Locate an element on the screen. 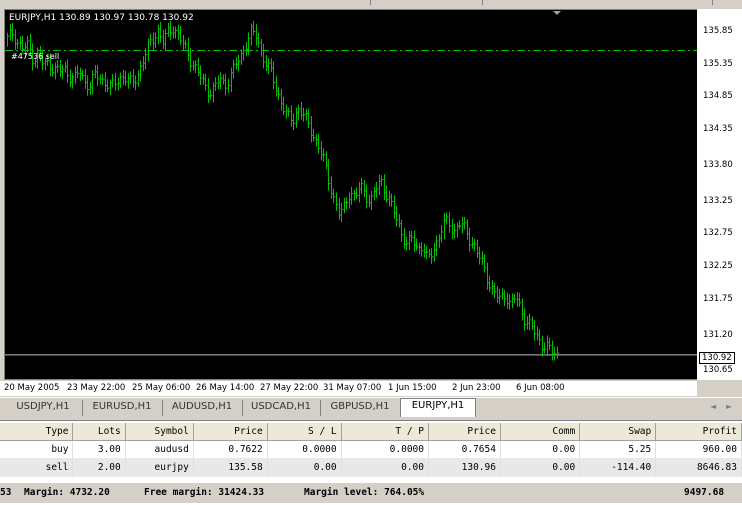 The height and width of the screenshot is (505, 742). cell-symbol: eurjpy is located at coordinates (159, 467).